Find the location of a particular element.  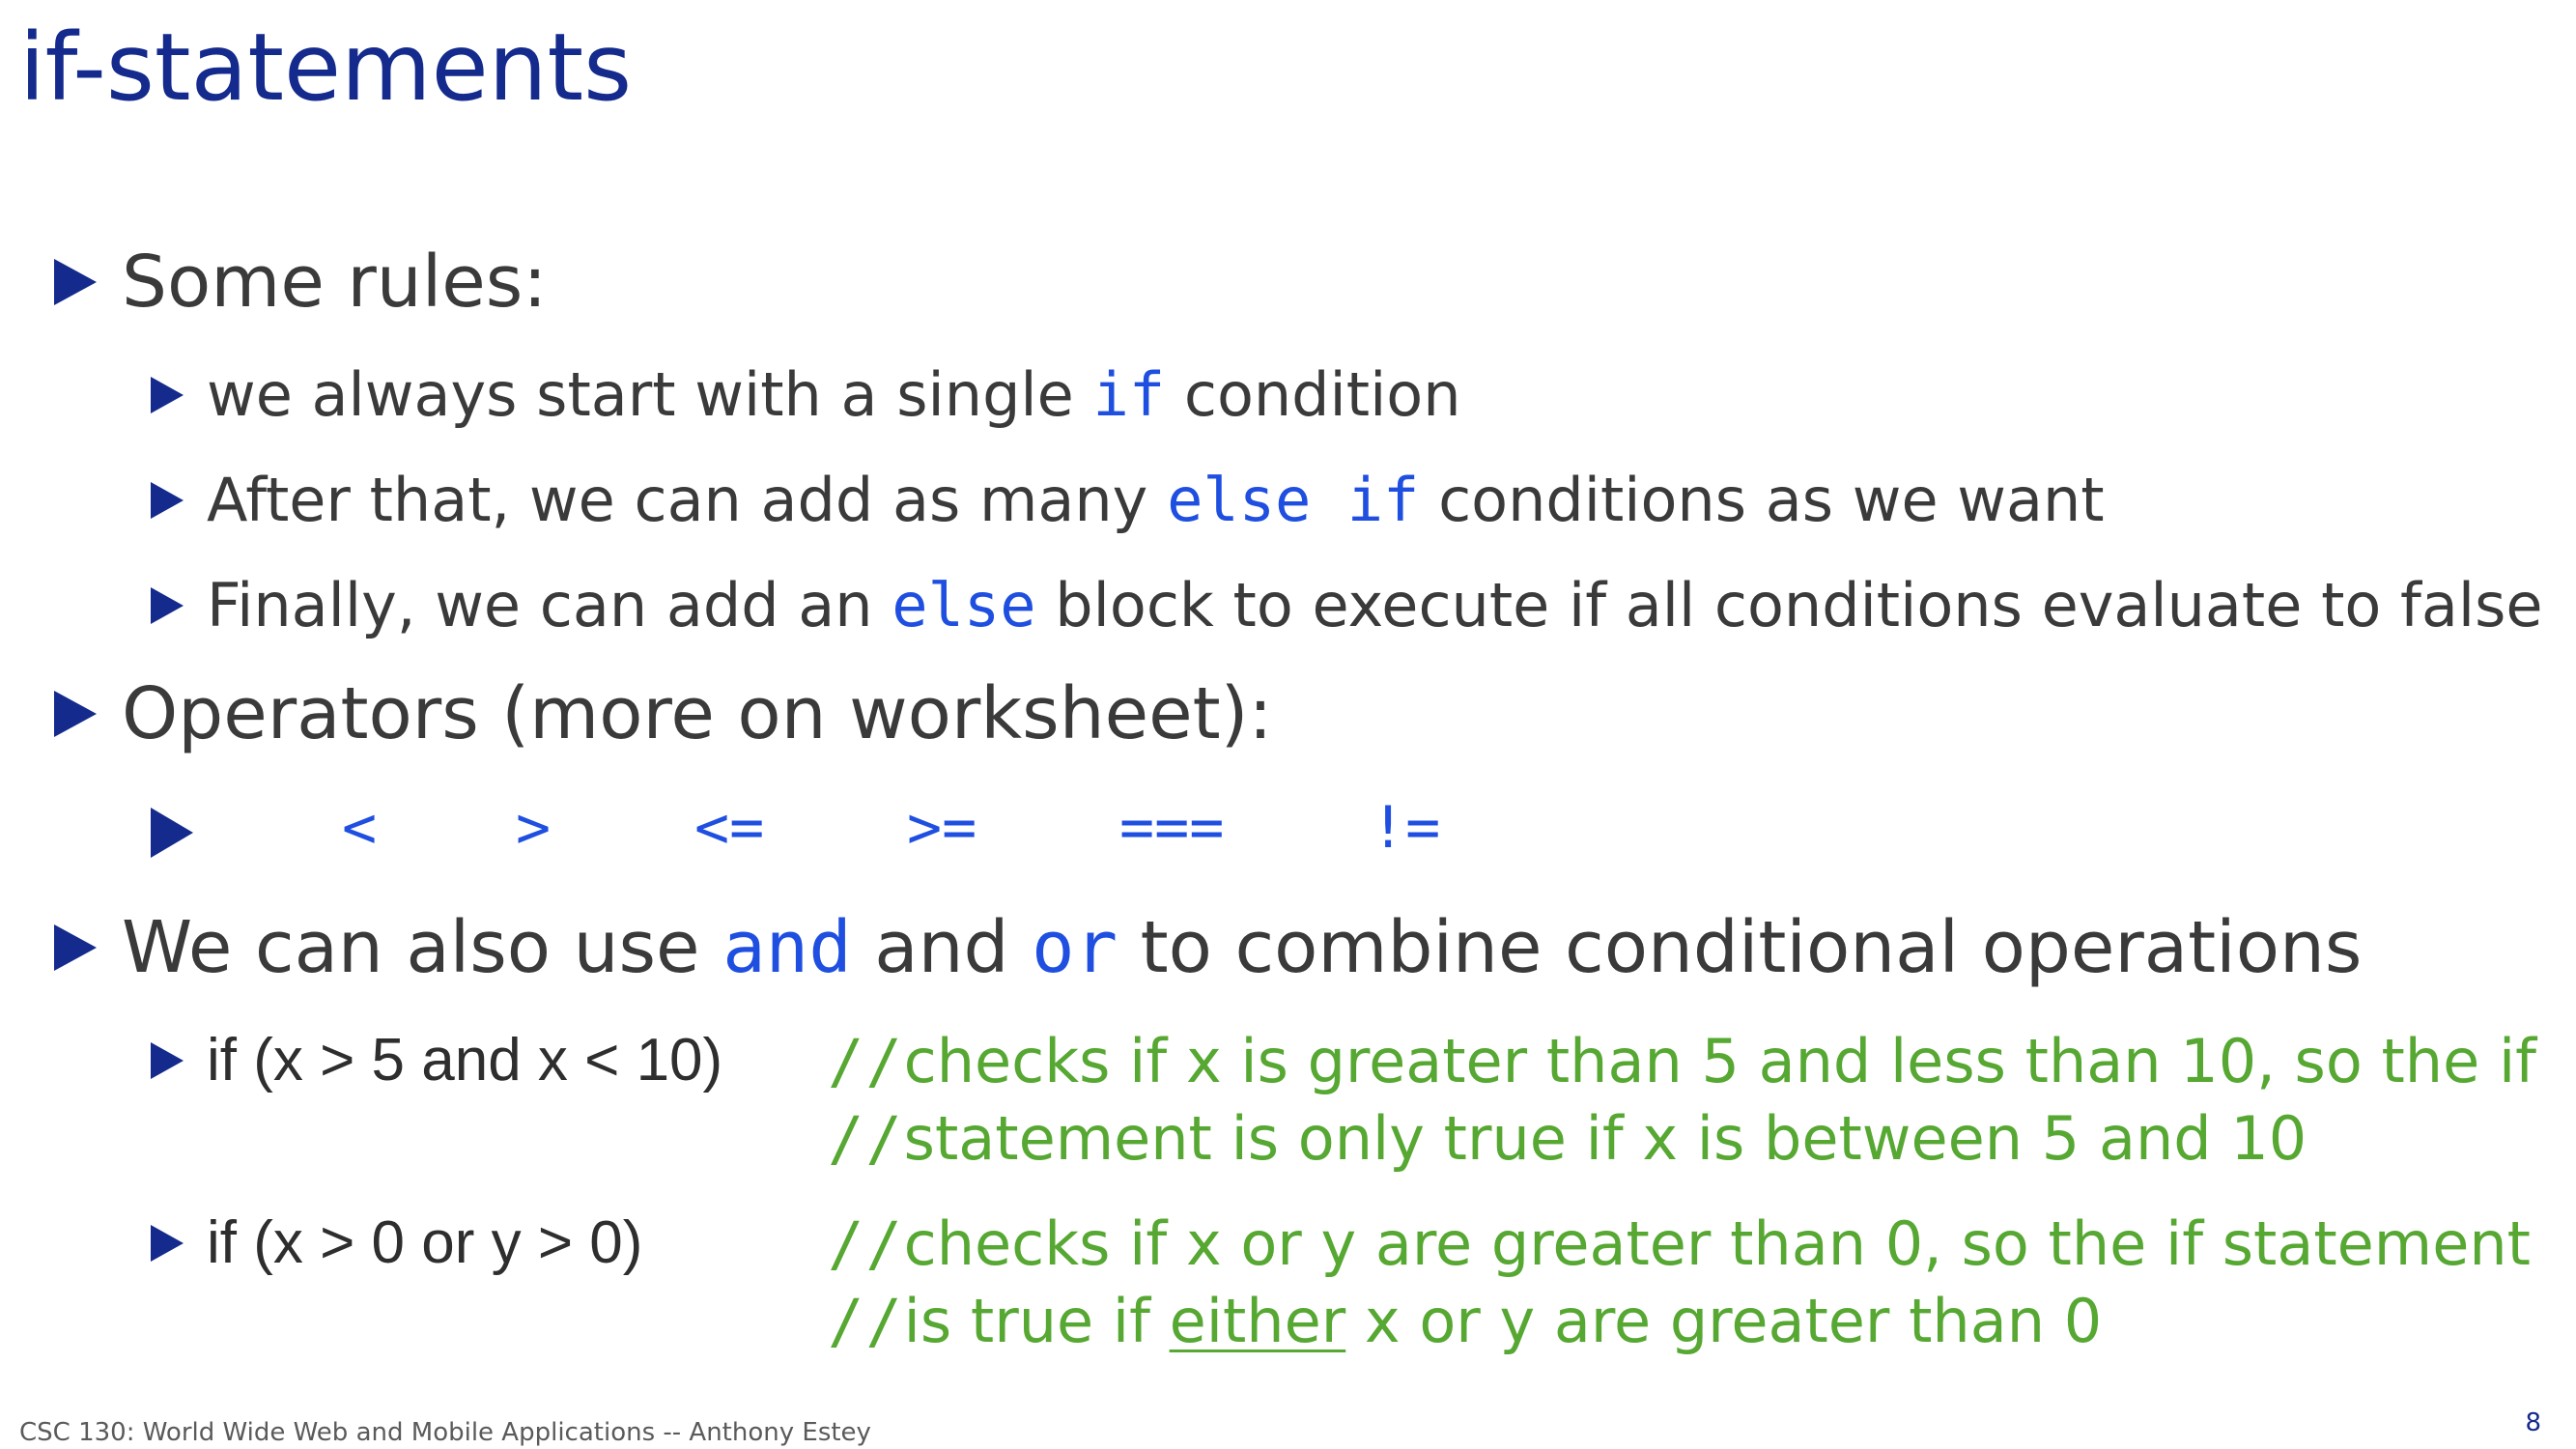

operator-gt: > is located at coordinates (534, 828).